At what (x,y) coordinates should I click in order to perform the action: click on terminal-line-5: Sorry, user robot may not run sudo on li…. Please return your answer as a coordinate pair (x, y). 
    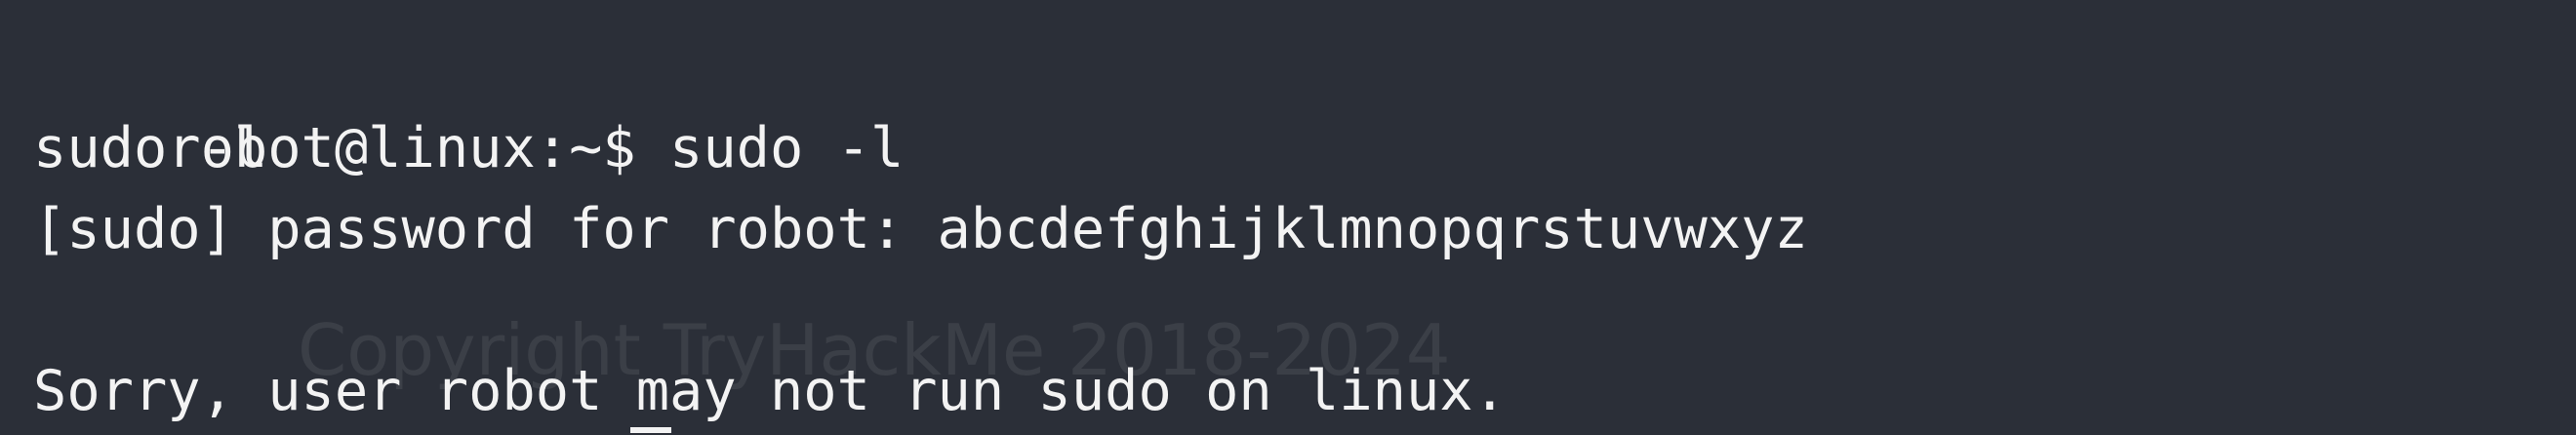
    Looking at the image, I should click on (770, 391).